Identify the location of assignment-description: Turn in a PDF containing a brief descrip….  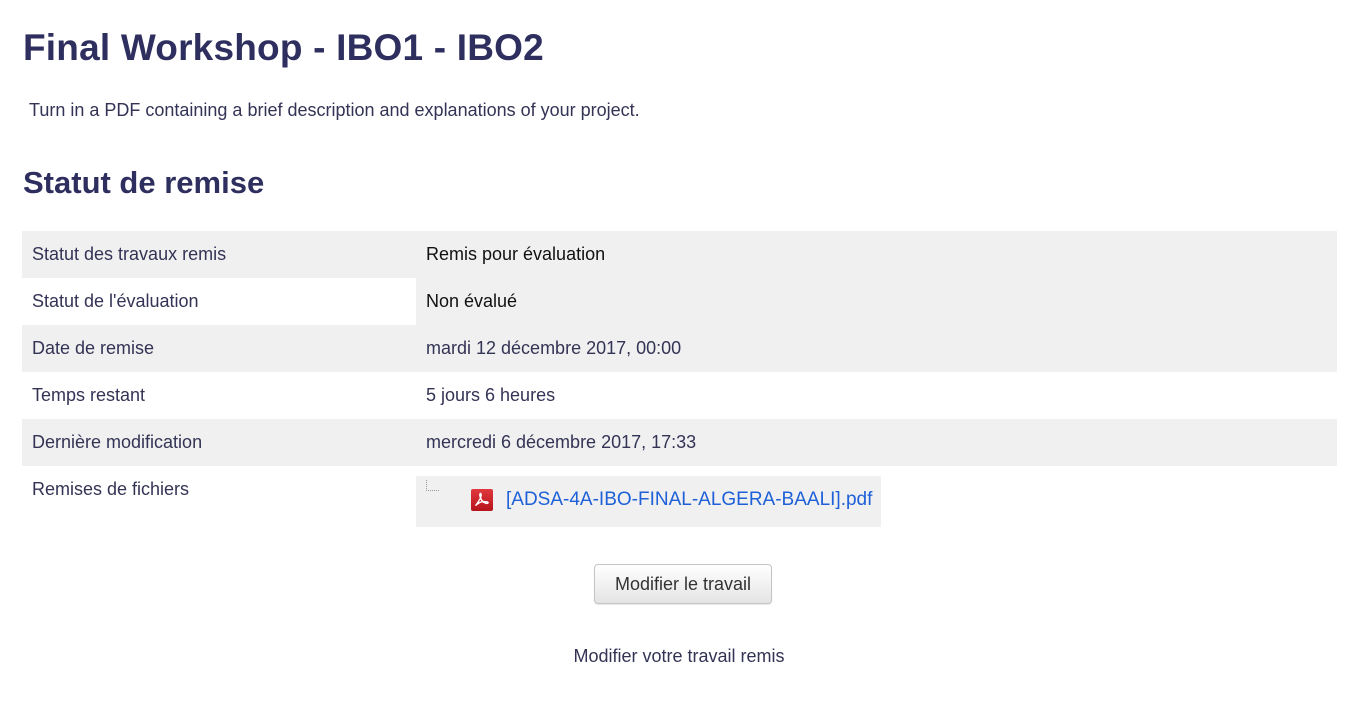
(334, 110).